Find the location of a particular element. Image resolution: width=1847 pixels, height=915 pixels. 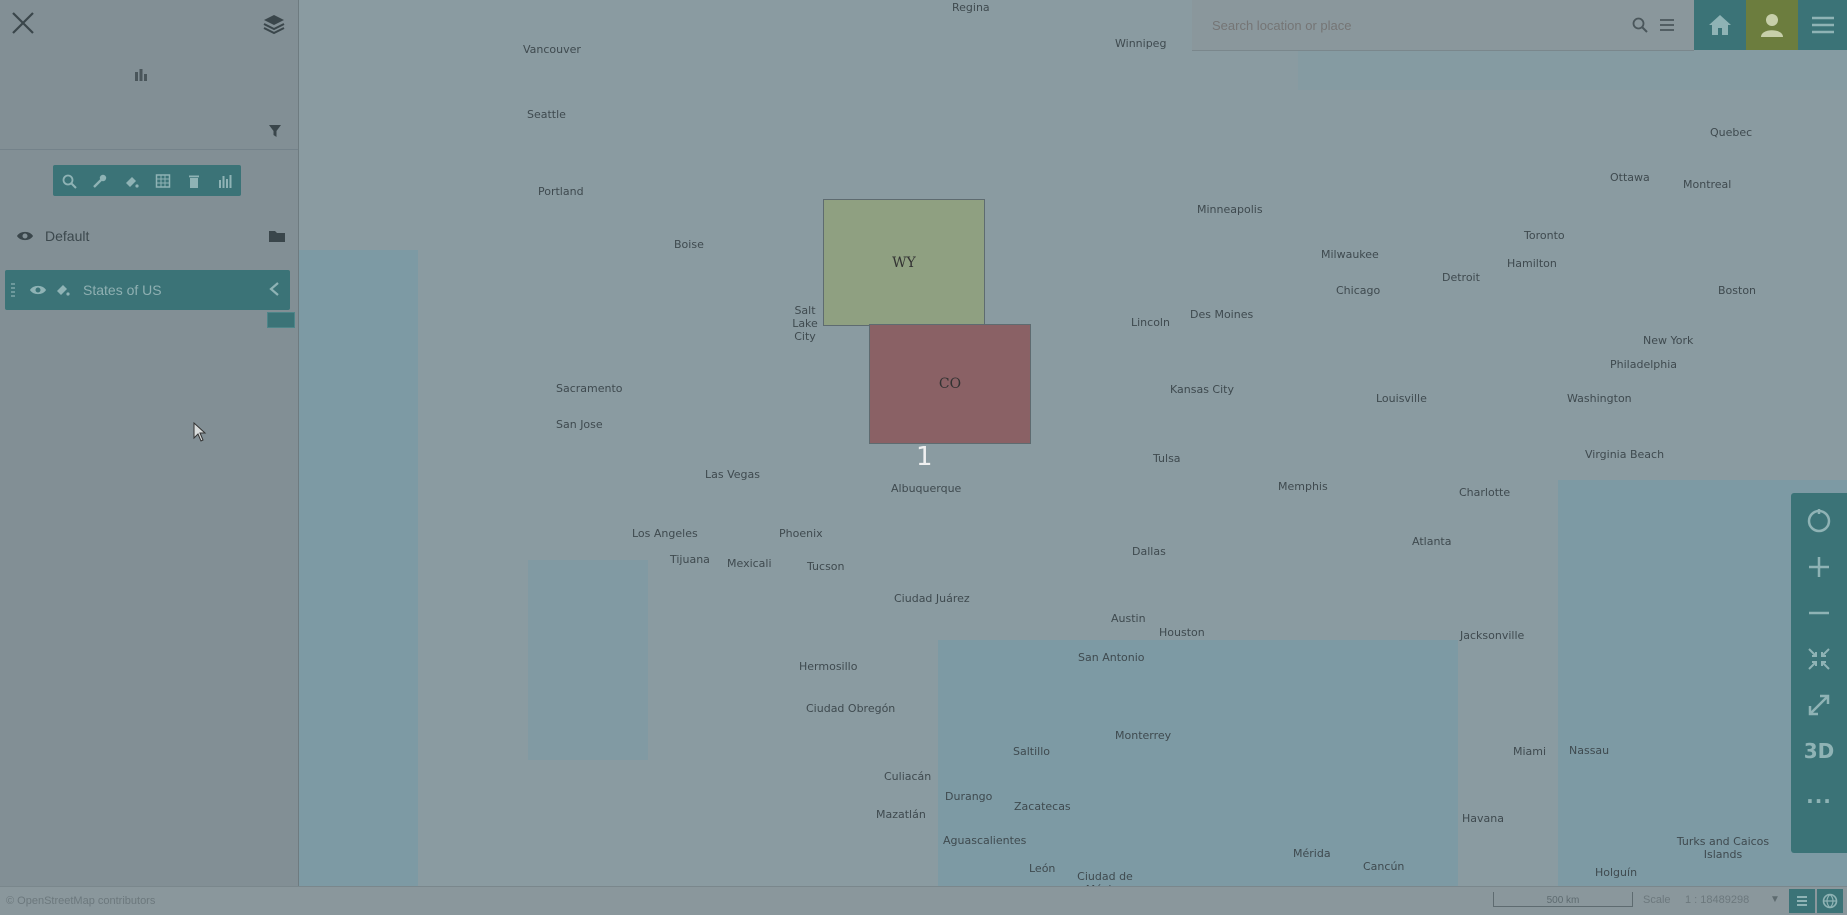

map-navigation-controls: 3D ··· is located at coordinates (1819, 673).